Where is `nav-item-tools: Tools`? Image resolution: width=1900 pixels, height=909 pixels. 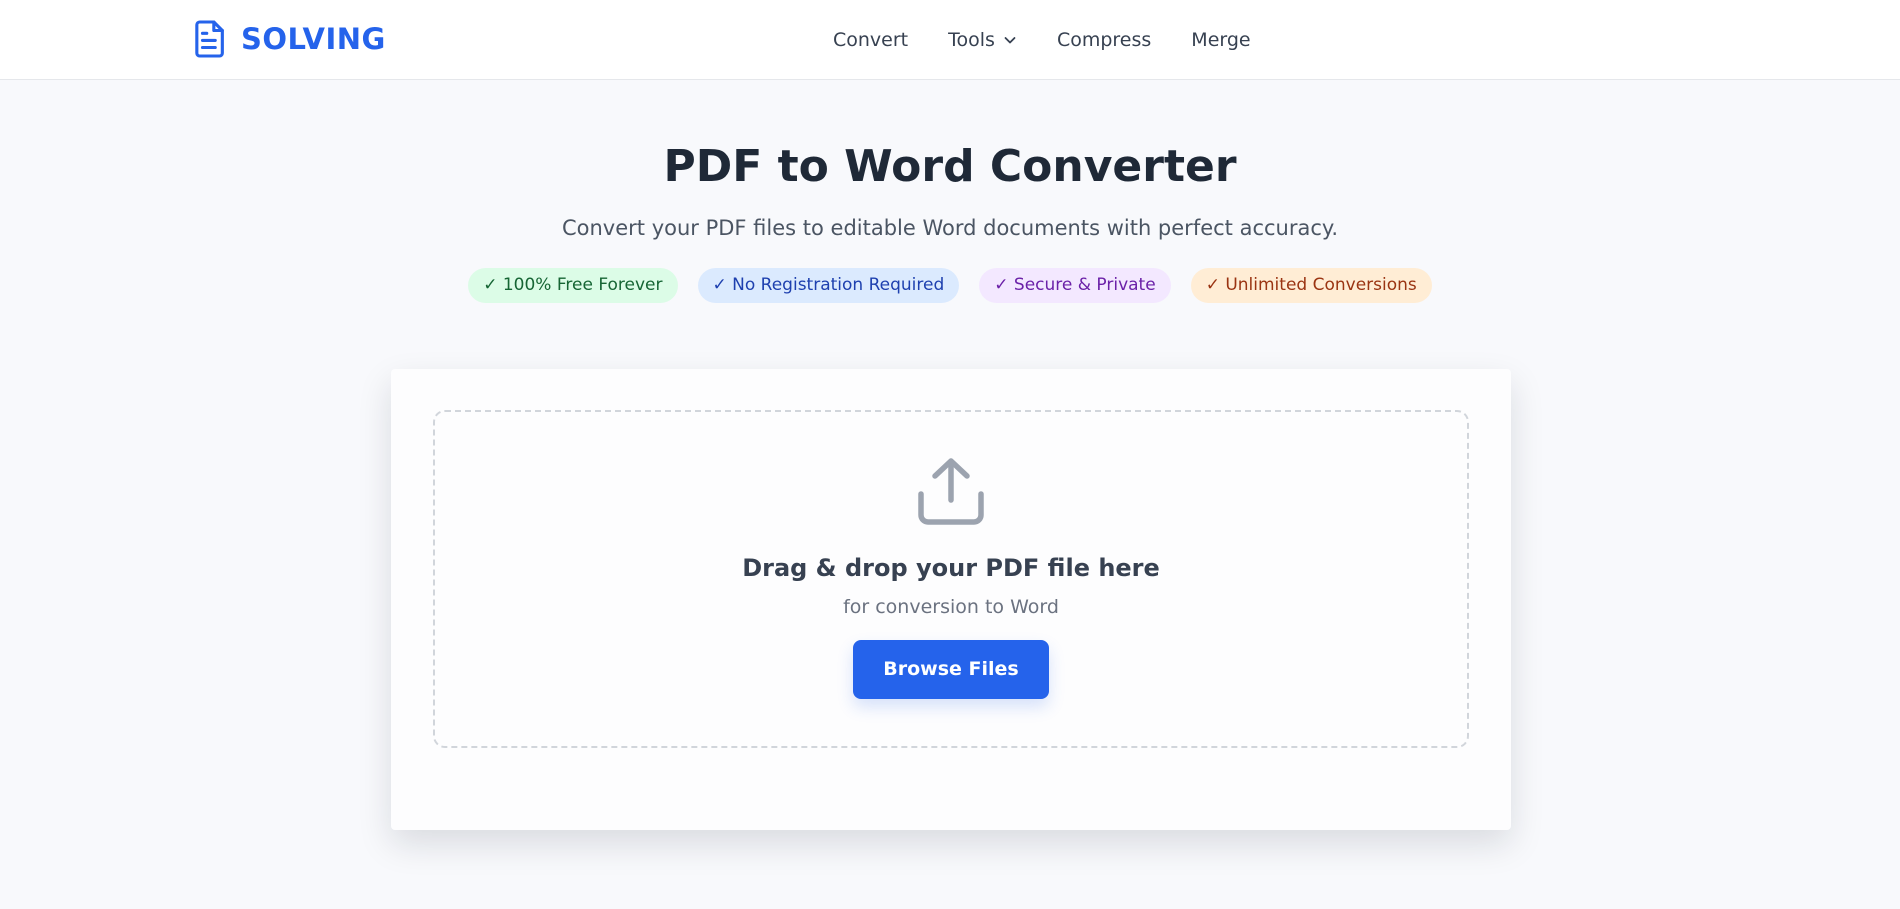
nav-item-tools: Tools is located at coordinates (982, 40).